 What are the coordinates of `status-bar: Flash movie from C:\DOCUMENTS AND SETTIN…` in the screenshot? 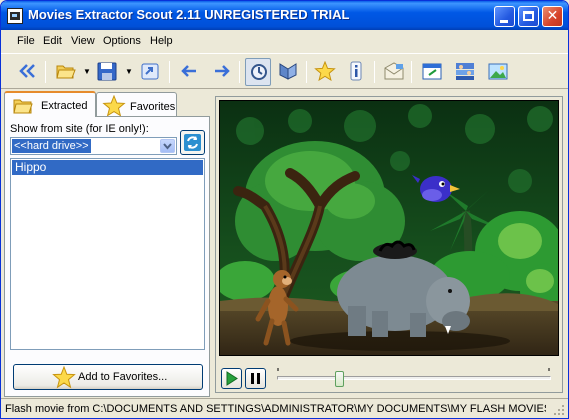 It's located at (284, 408).